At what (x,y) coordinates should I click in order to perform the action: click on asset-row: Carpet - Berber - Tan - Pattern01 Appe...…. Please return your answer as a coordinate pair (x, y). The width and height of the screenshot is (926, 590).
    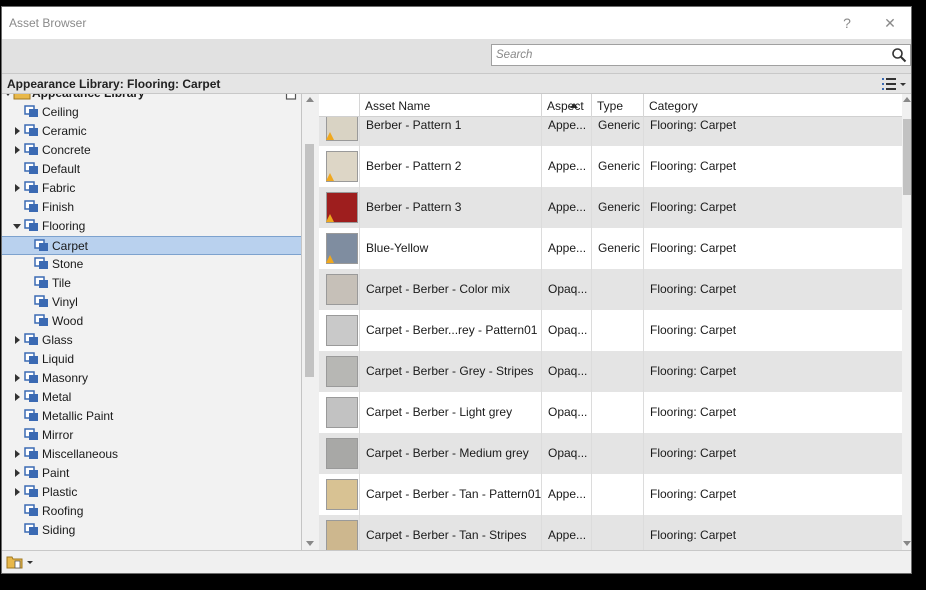
    Looking at the image, I should click on (610, 494).